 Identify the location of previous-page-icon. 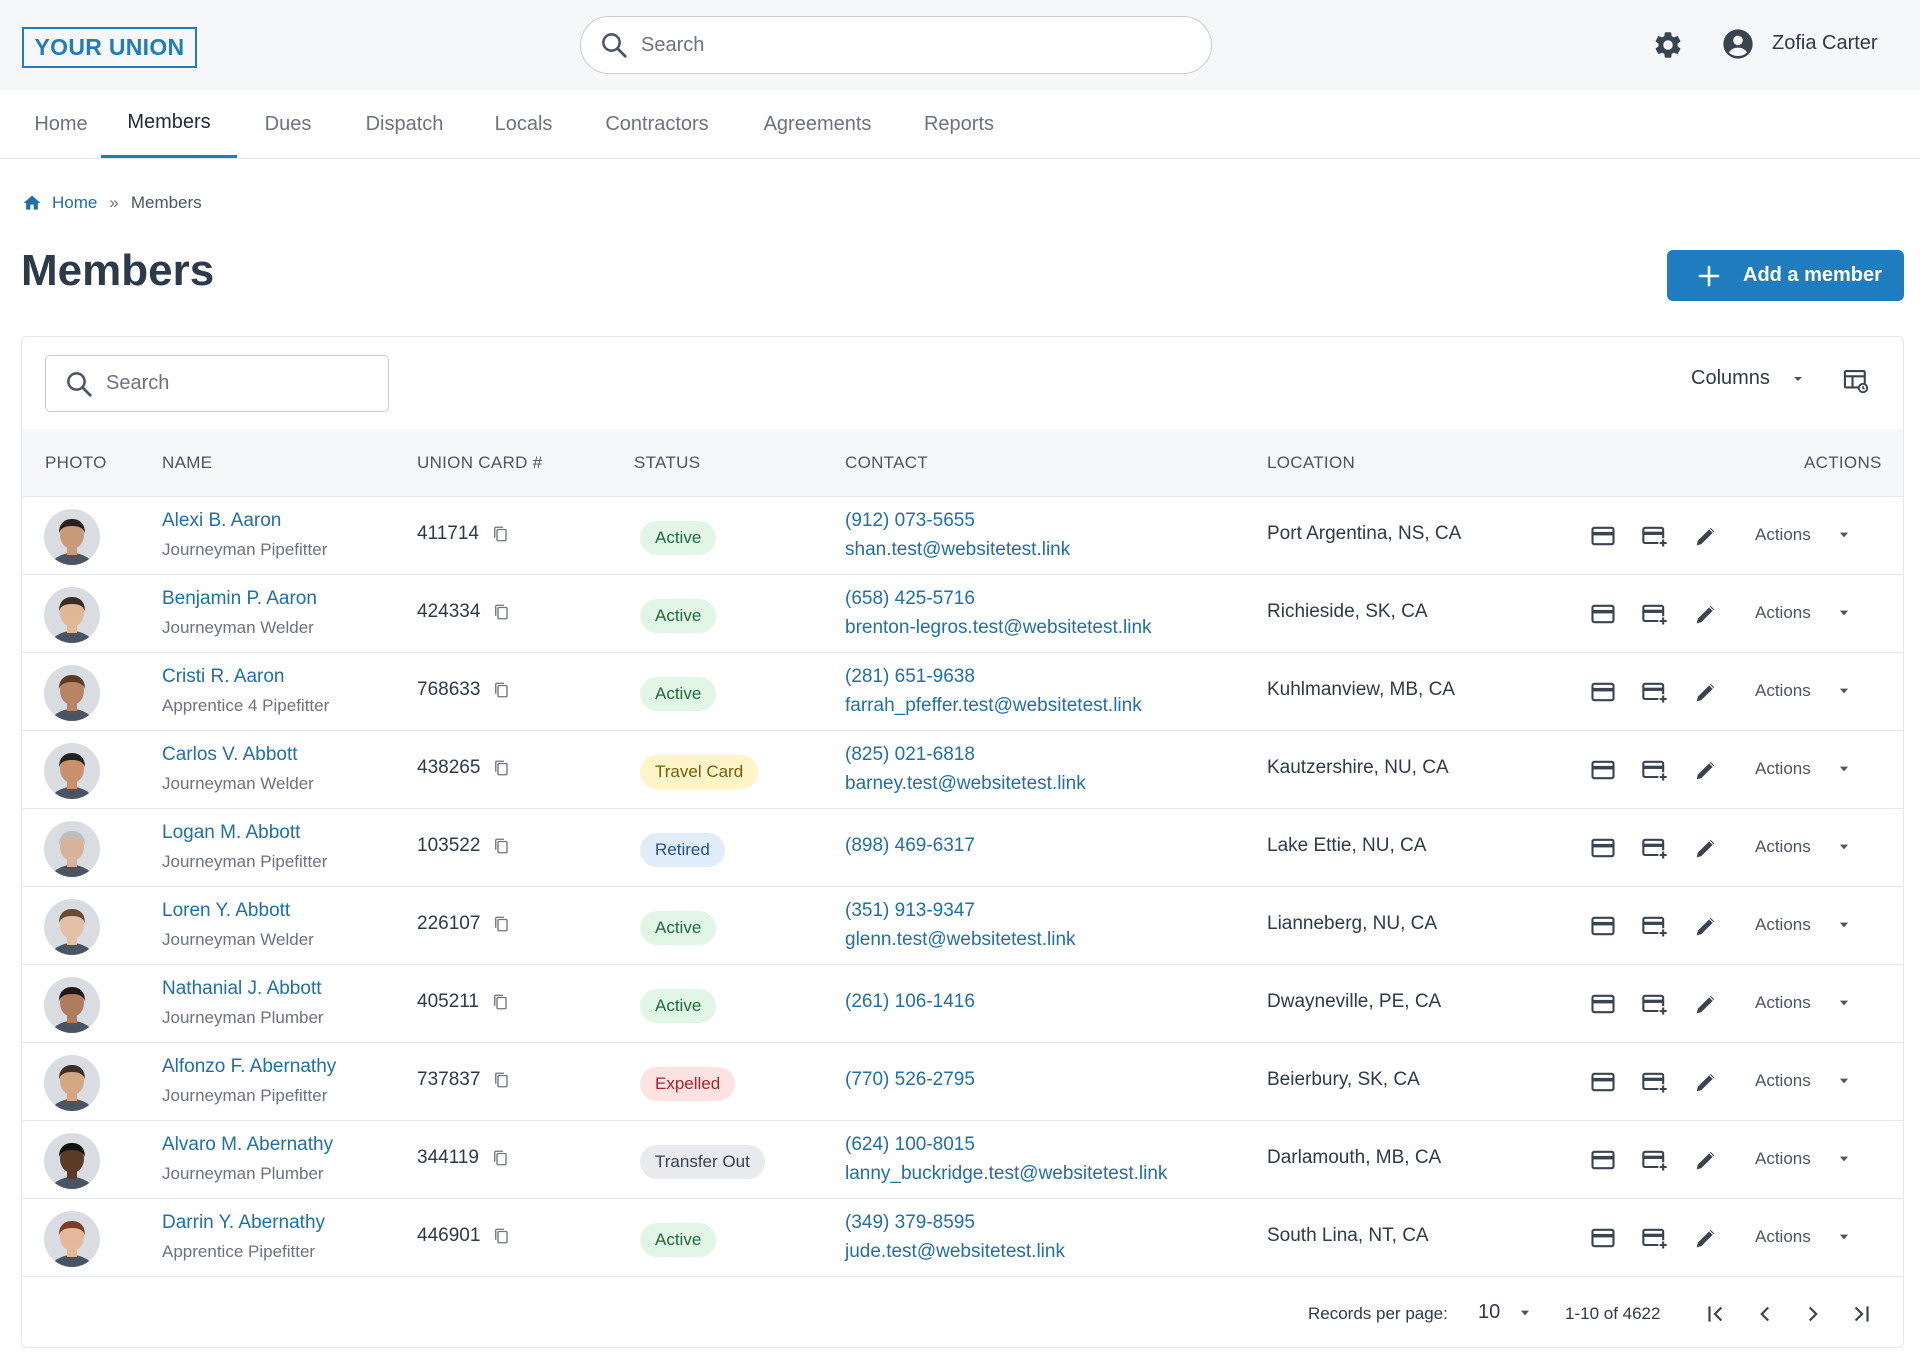
(1765, 1314).